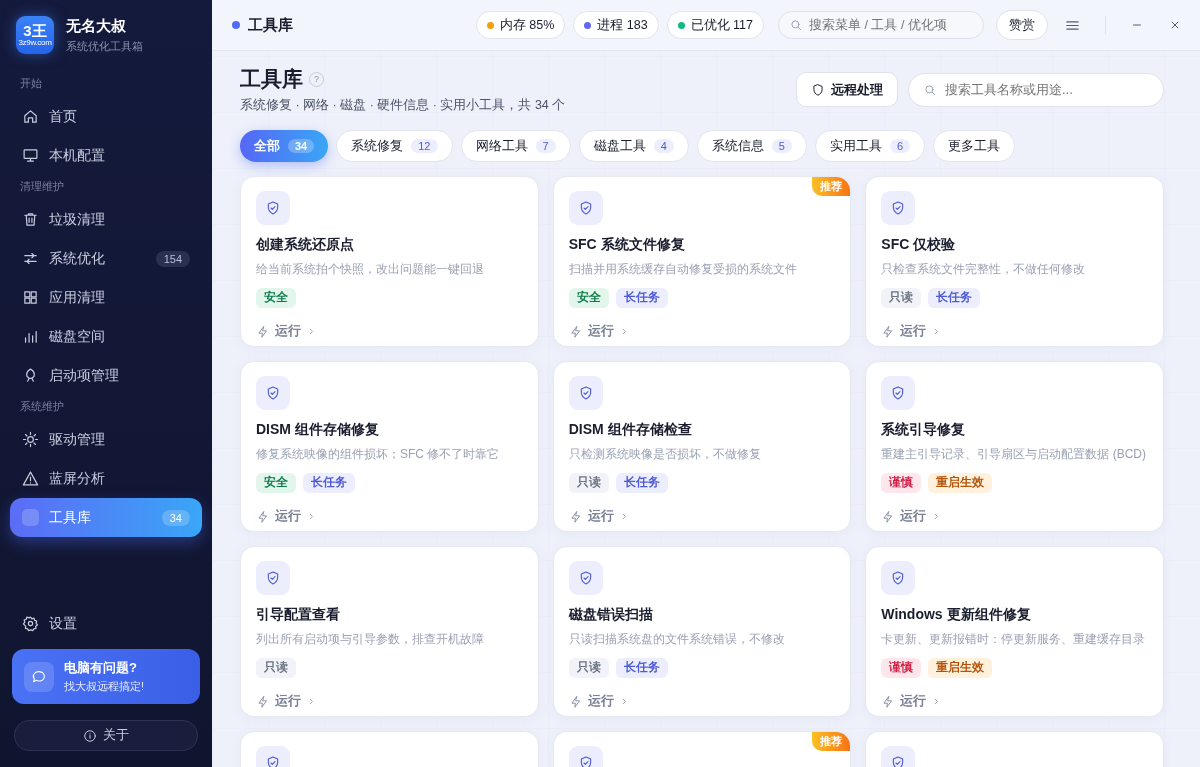 The image size is (1200, 767). Describe the element at coordinates (271, 79) in the screenshot. I see `page-heading: 工具库` at that location.